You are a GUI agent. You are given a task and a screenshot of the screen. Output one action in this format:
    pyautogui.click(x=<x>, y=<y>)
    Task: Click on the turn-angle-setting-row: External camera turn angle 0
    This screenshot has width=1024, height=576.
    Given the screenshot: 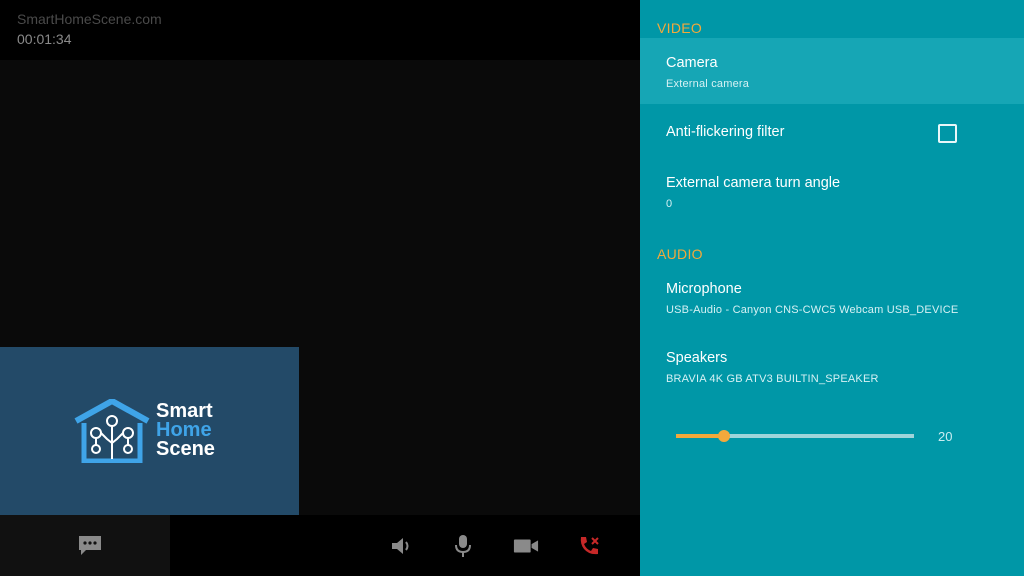 What is the action you would take?
    pyautogui.click(x=832, y=190)
    